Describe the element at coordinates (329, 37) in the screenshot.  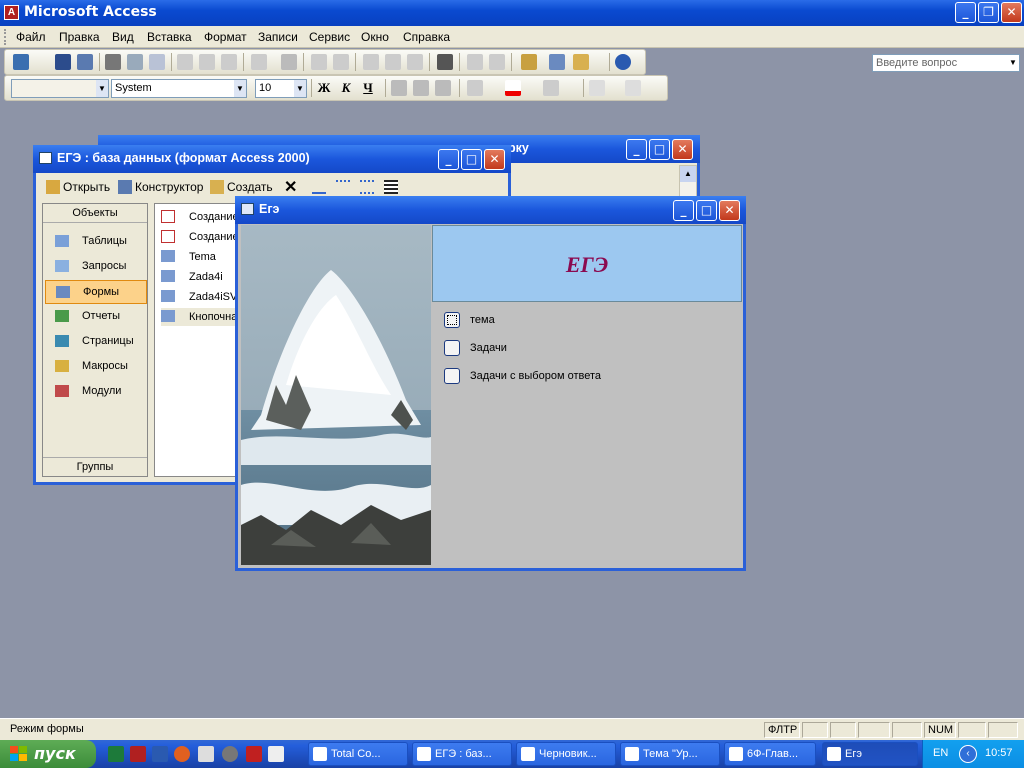
I see `menu-tools: Сервис` at that location.